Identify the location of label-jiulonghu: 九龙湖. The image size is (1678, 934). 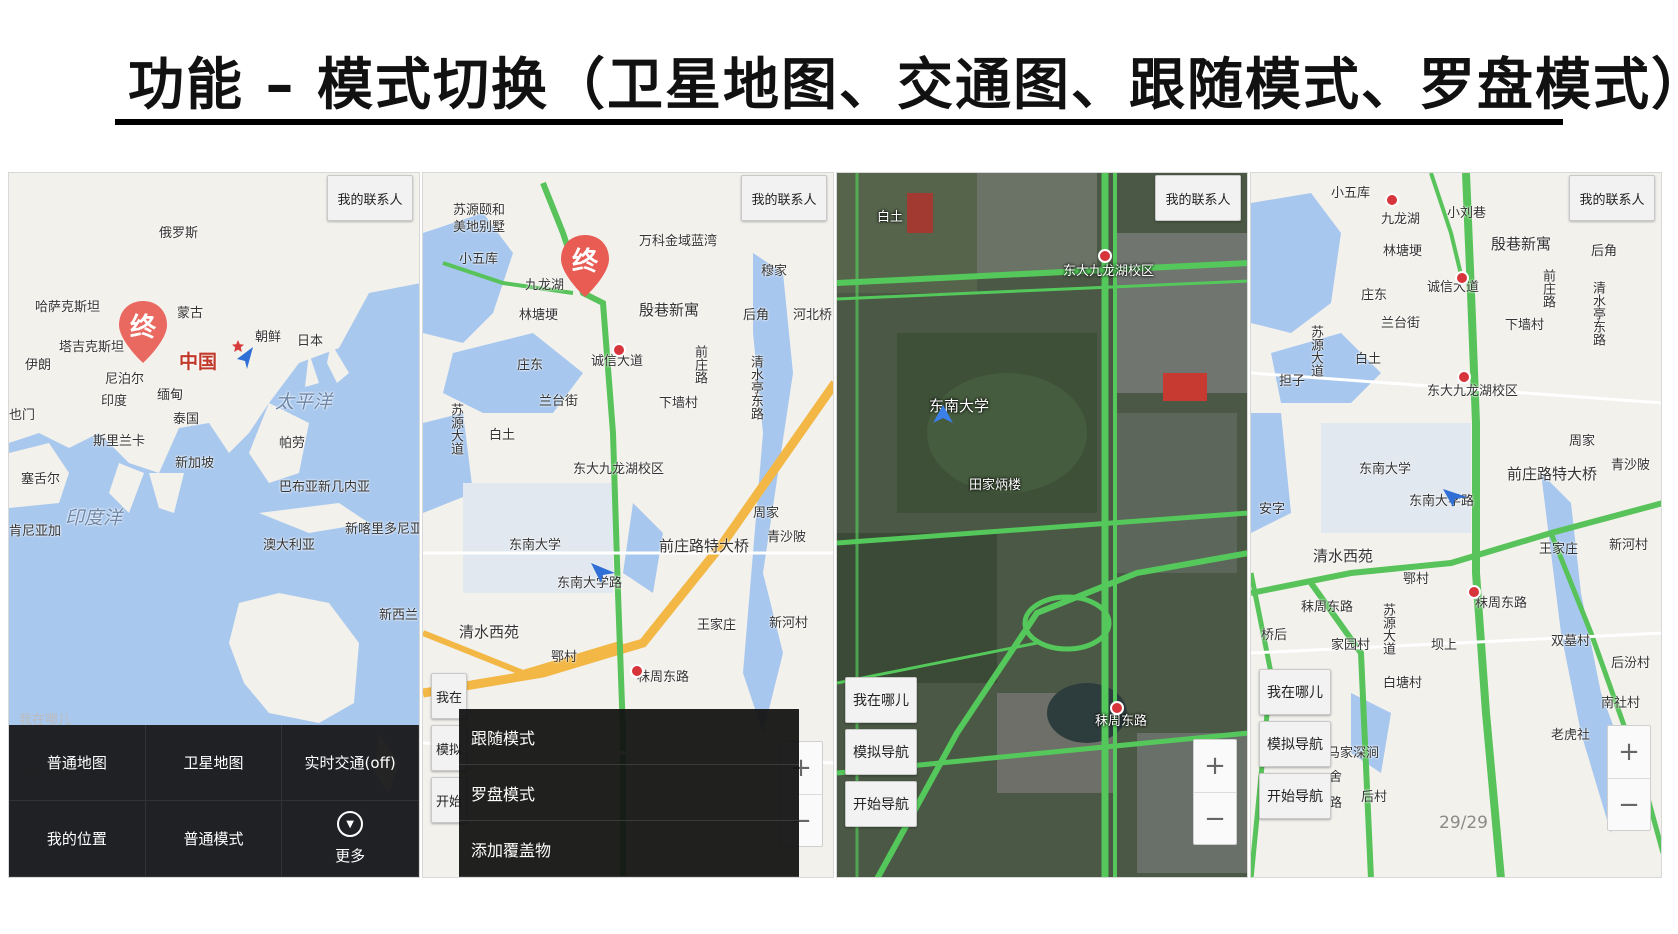
(1401, 219).